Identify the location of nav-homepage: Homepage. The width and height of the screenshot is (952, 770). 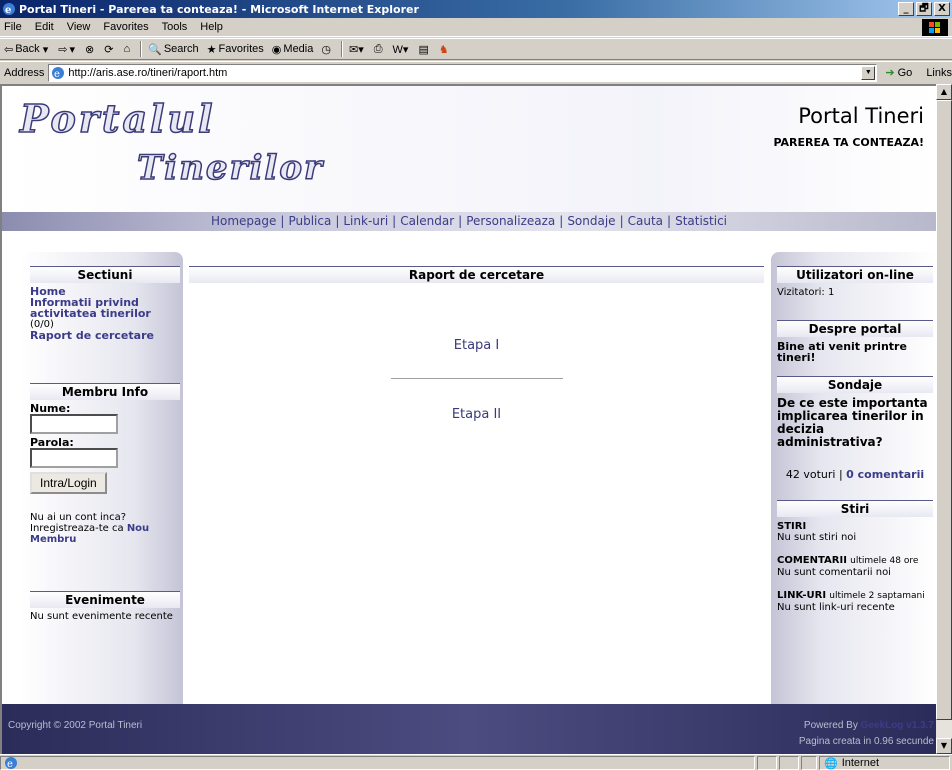
(243, 221).